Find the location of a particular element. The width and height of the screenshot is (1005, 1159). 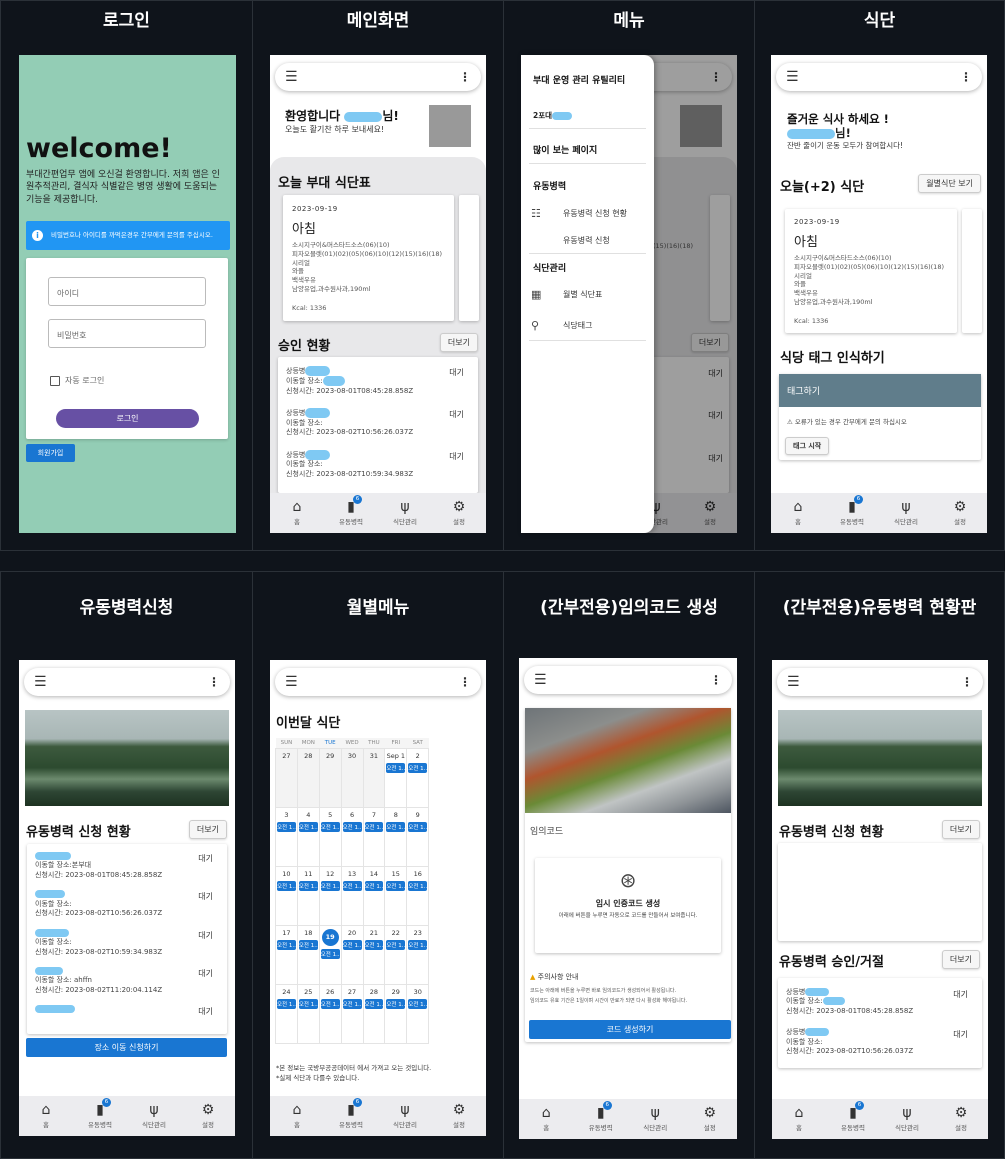

id-field: 아이디 is located at coordinates (127, 291).